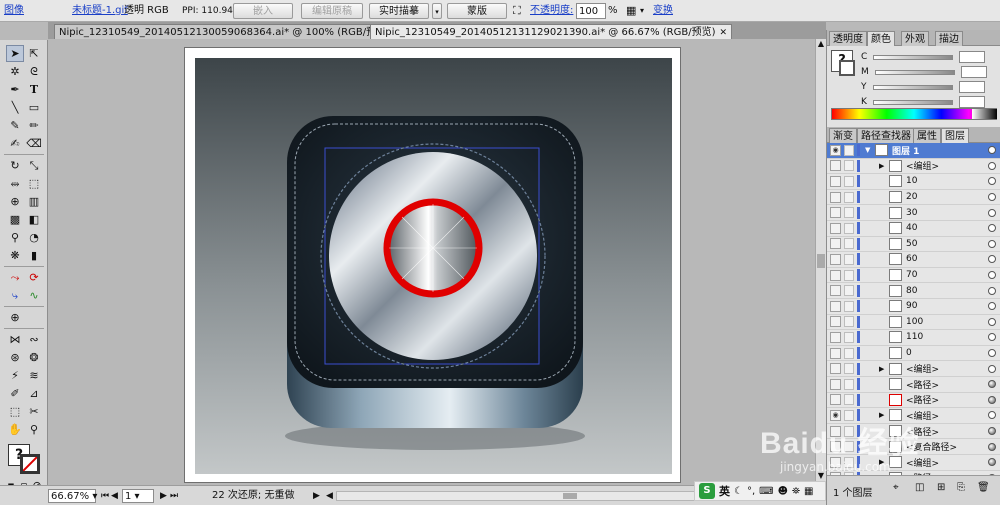  Describe the element at coordinates (15, 165) in the screenshot. I see `rotate-tool-icon: ↻` at that location.